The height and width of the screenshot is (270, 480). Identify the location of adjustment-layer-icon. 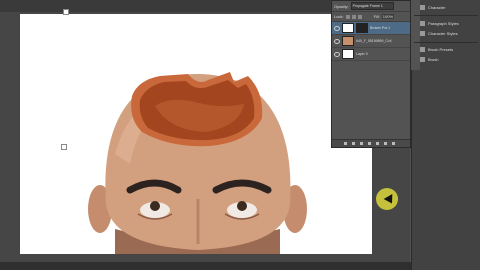
(369, 143).